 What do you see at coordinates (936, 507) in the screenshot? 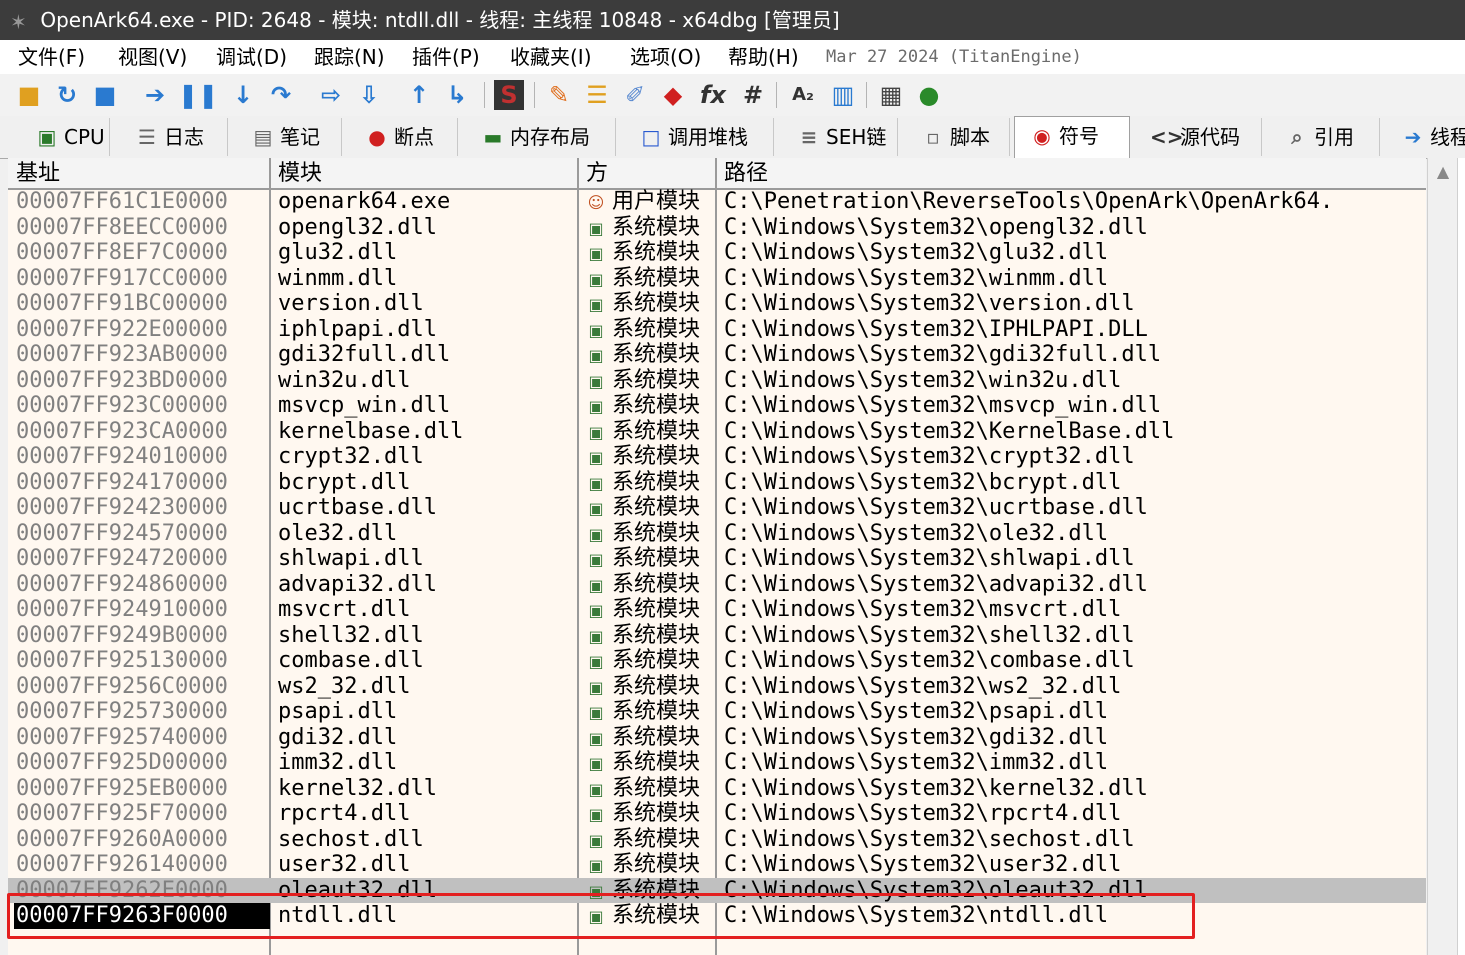
I see `cell-path: C:\Windows\System32\ucrtbase.dll` at bounding box center [936, 507].